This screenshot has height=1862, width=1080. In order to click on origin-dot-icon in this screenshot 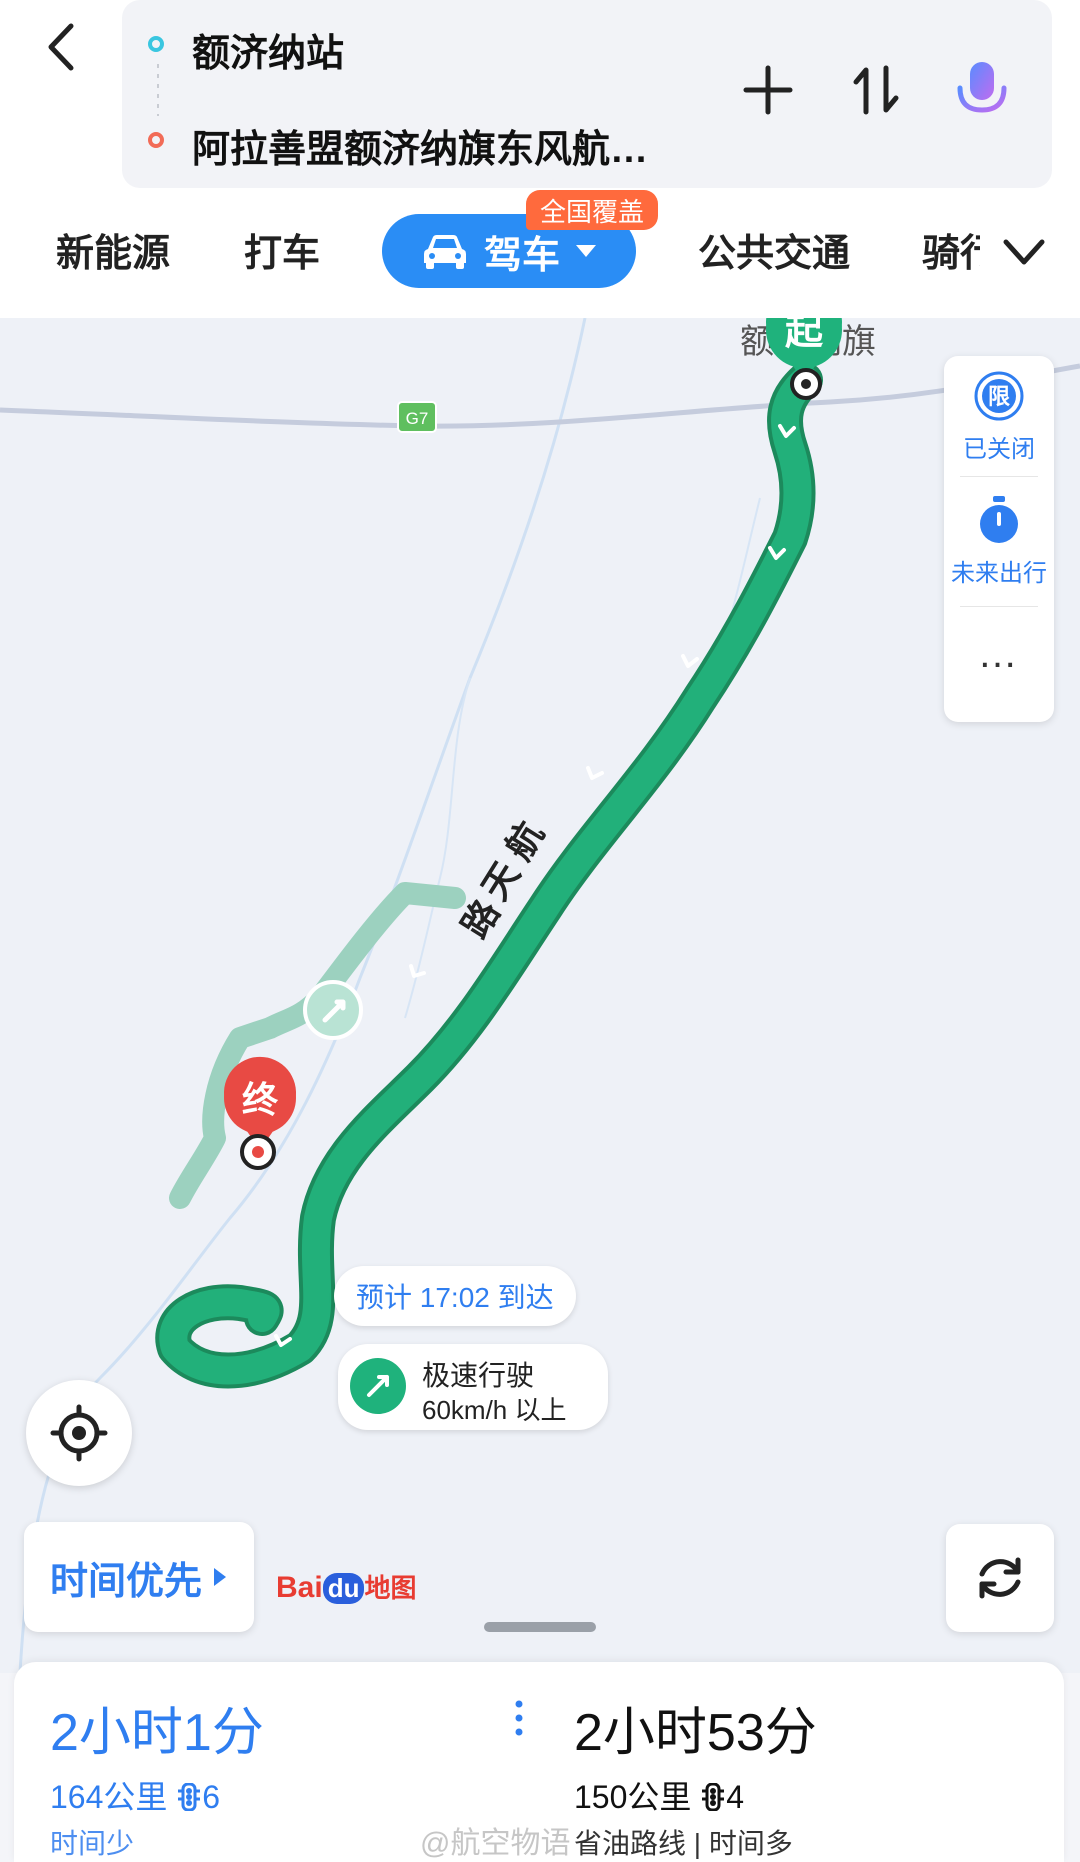, I will do `click(156, 44)`.